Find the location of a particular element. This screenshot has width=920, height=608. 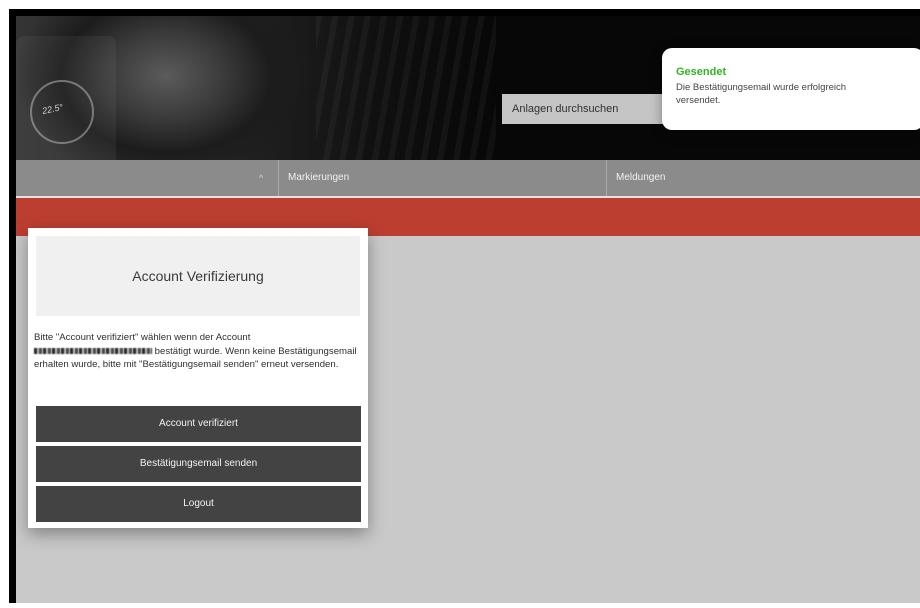

nav-item-markierungen: Markierungen is located at coordinates (442, 178).